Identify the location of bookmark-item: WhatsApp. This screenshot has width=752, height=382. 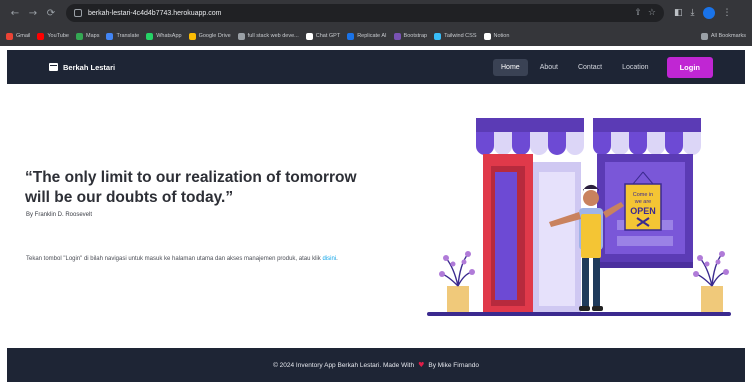
(164, 36).